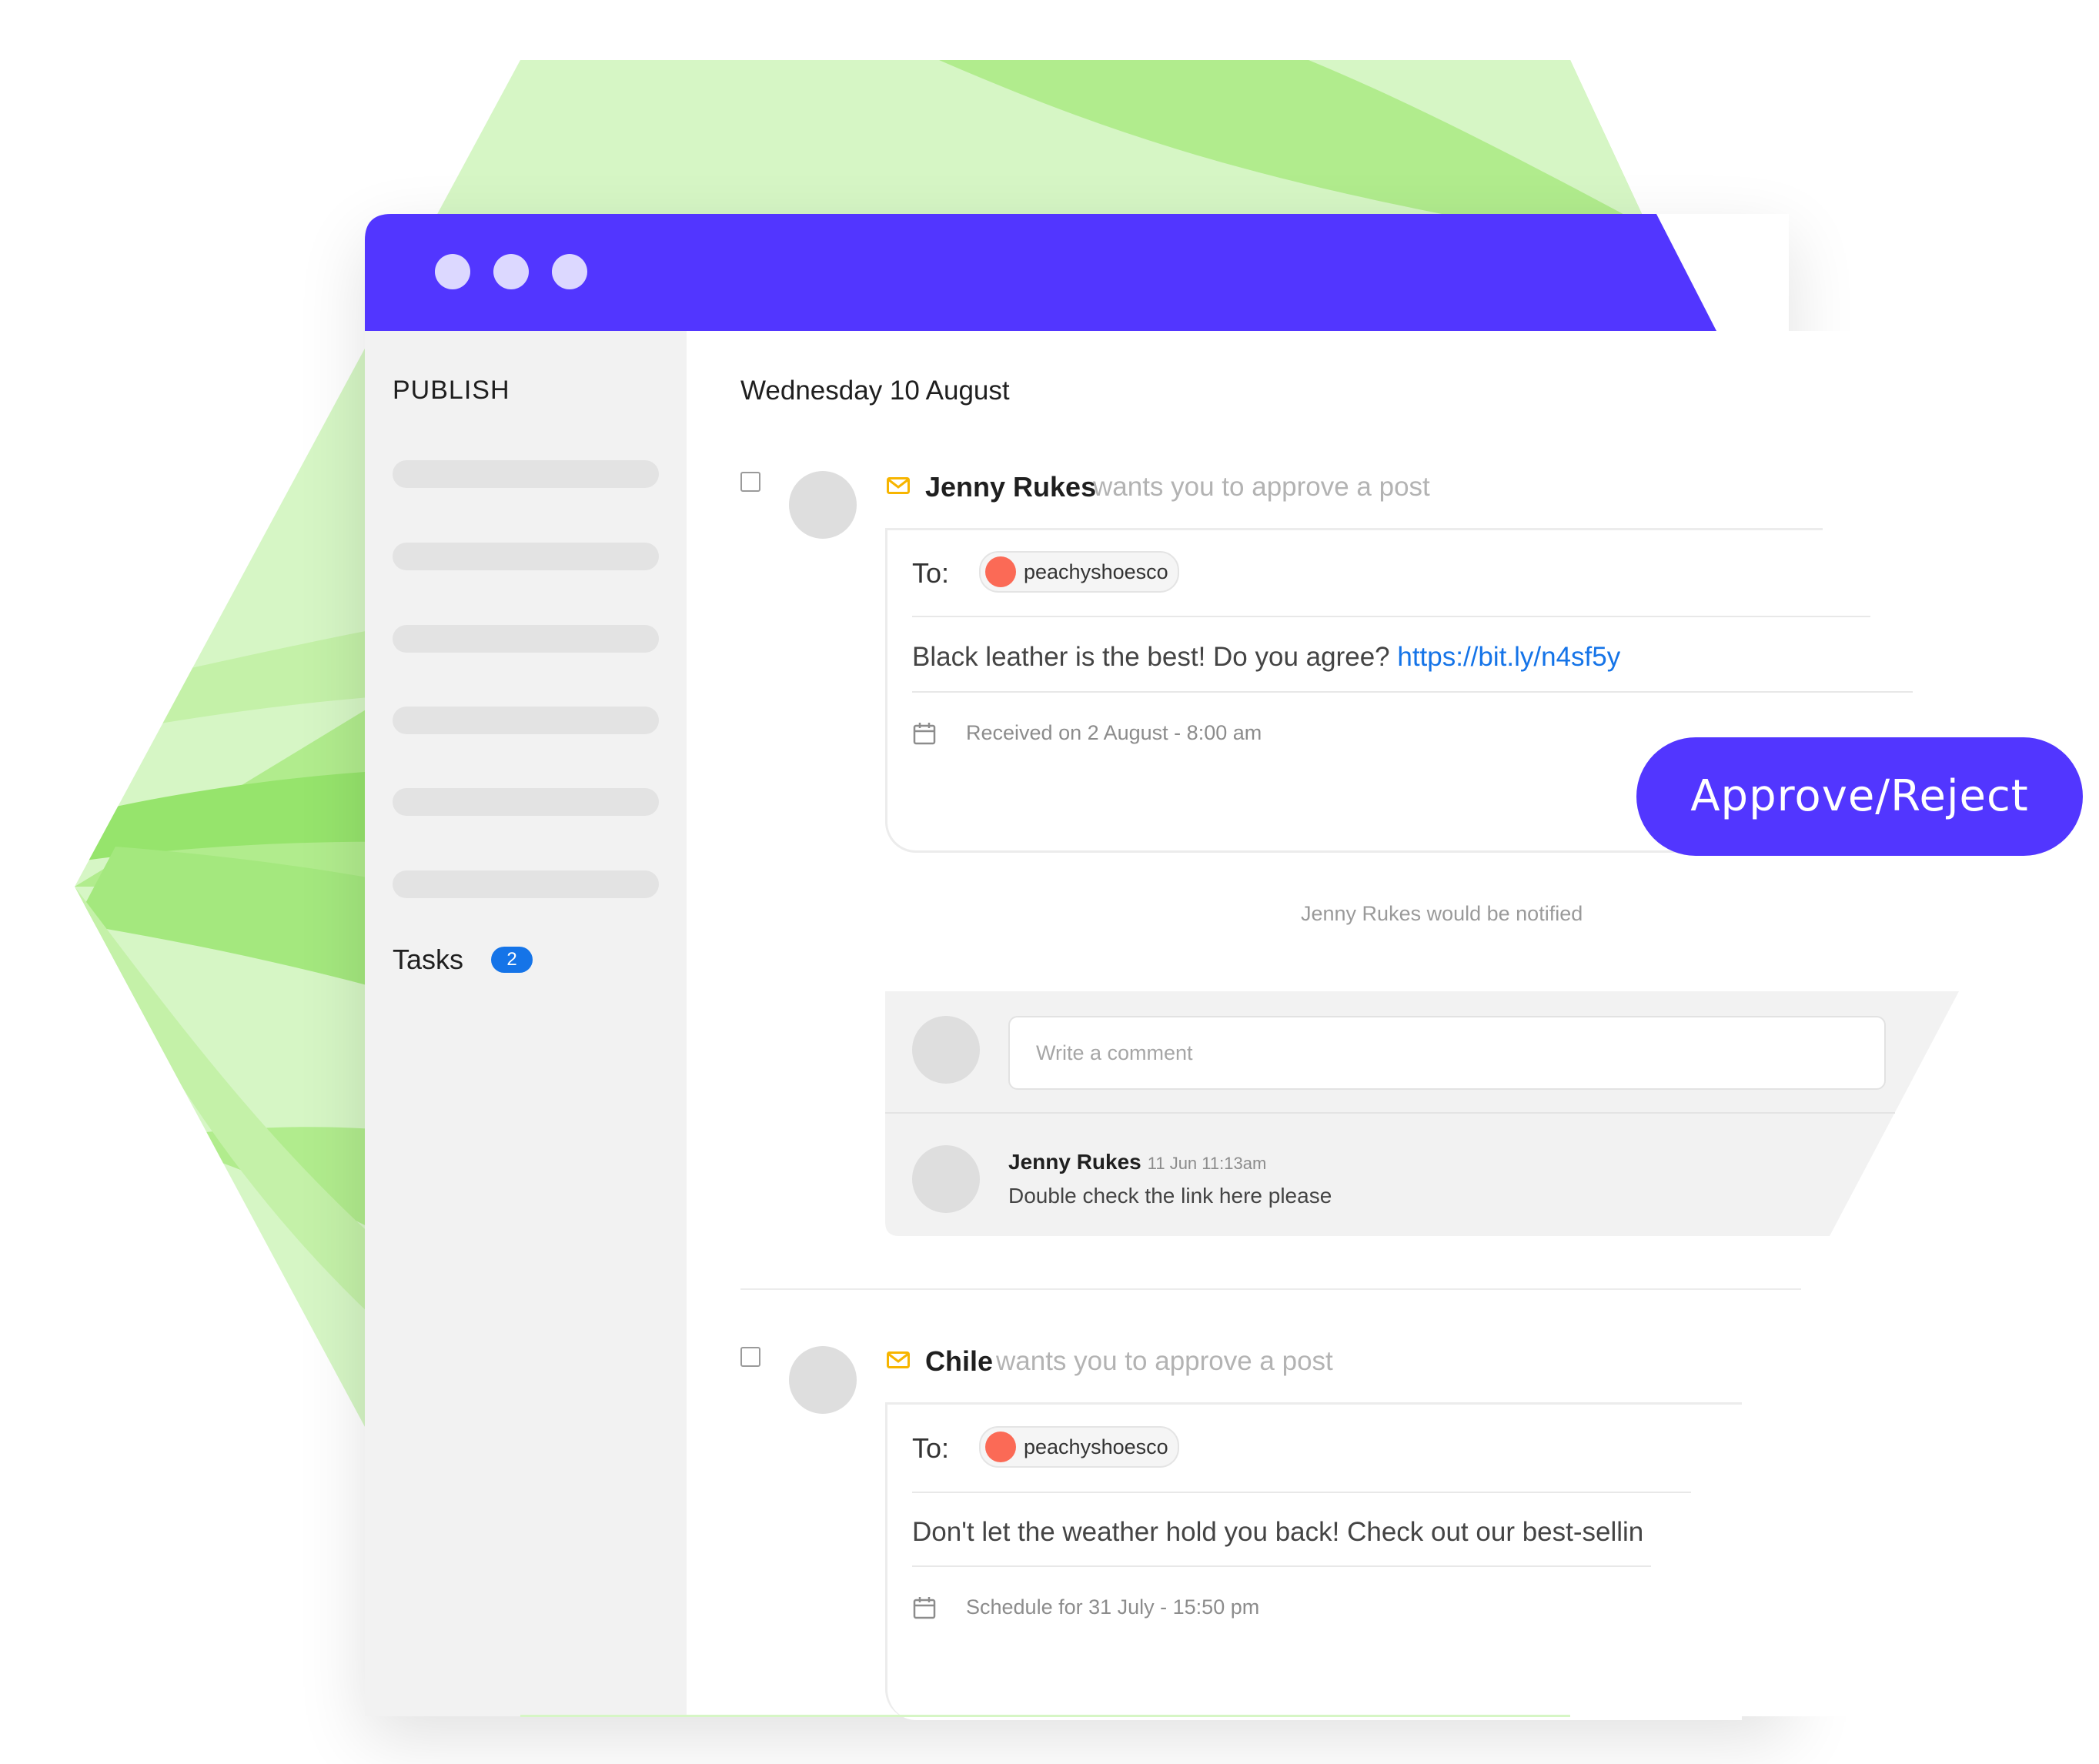  Describe the element at coordinates (875, 391) in the screenshot. I see `date-heading: Wednesday 10 August` at that location.